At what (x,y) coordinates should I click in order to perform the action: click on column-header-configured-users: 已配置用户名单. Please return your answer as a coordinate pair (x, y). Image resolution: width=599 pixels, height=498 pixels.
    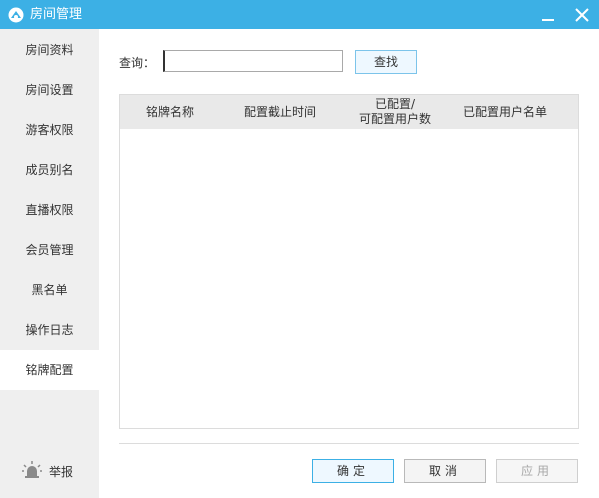
    Looking at the image, I should click on (504, 111).